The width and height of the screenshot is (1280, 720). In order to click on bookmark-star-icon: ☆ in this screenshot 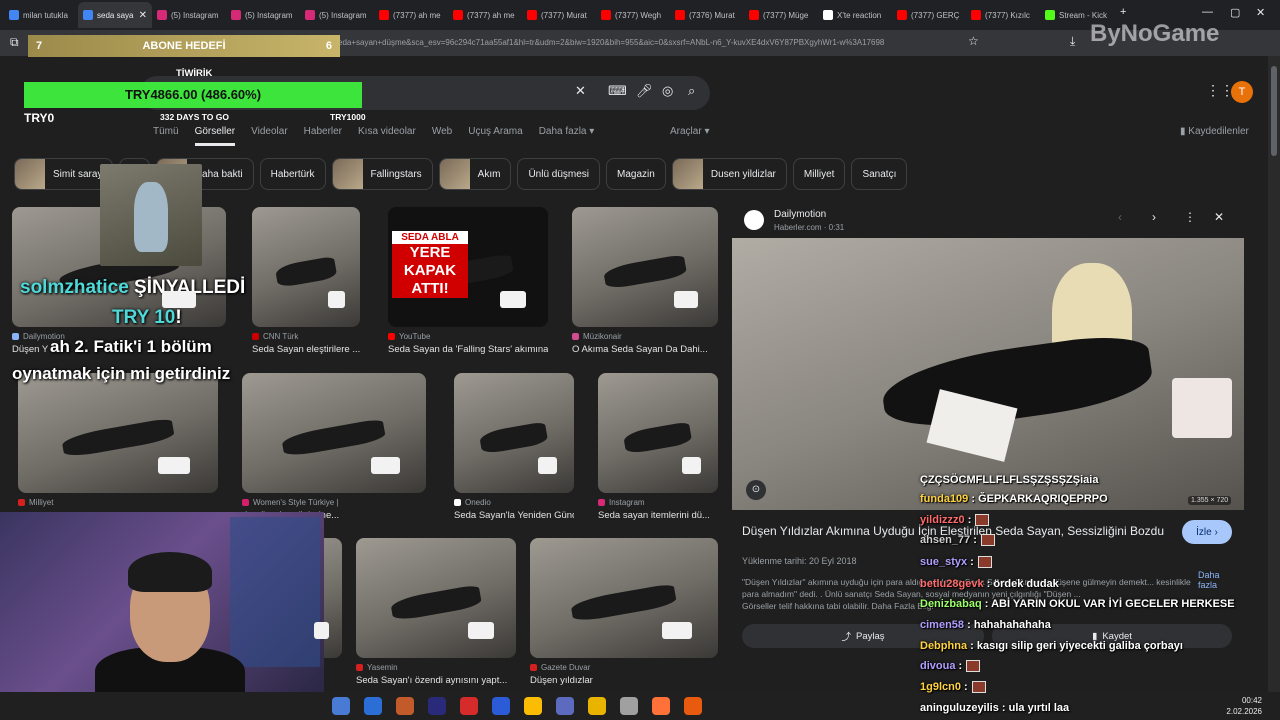, I will do `click(973, 41)`.